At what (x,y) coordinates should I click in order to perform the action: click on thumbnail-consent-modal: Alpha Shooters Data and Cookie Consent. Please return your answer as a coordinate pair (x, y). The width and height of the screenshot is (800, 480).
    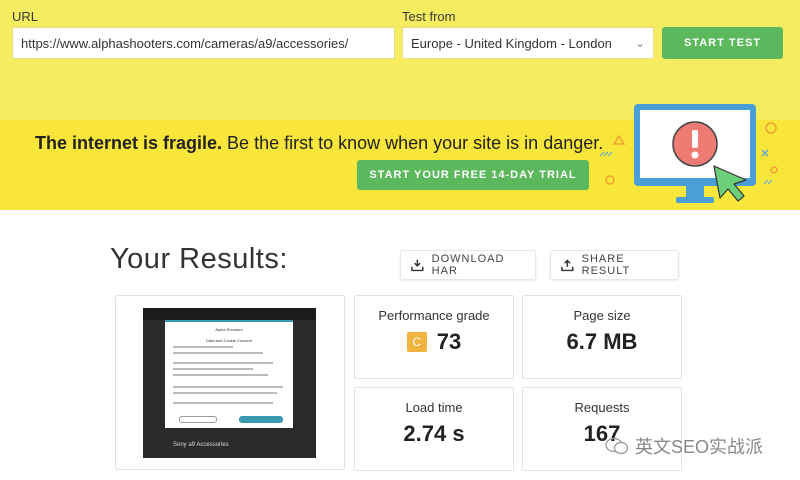
    Looking at the image, I should click on (229, 374).